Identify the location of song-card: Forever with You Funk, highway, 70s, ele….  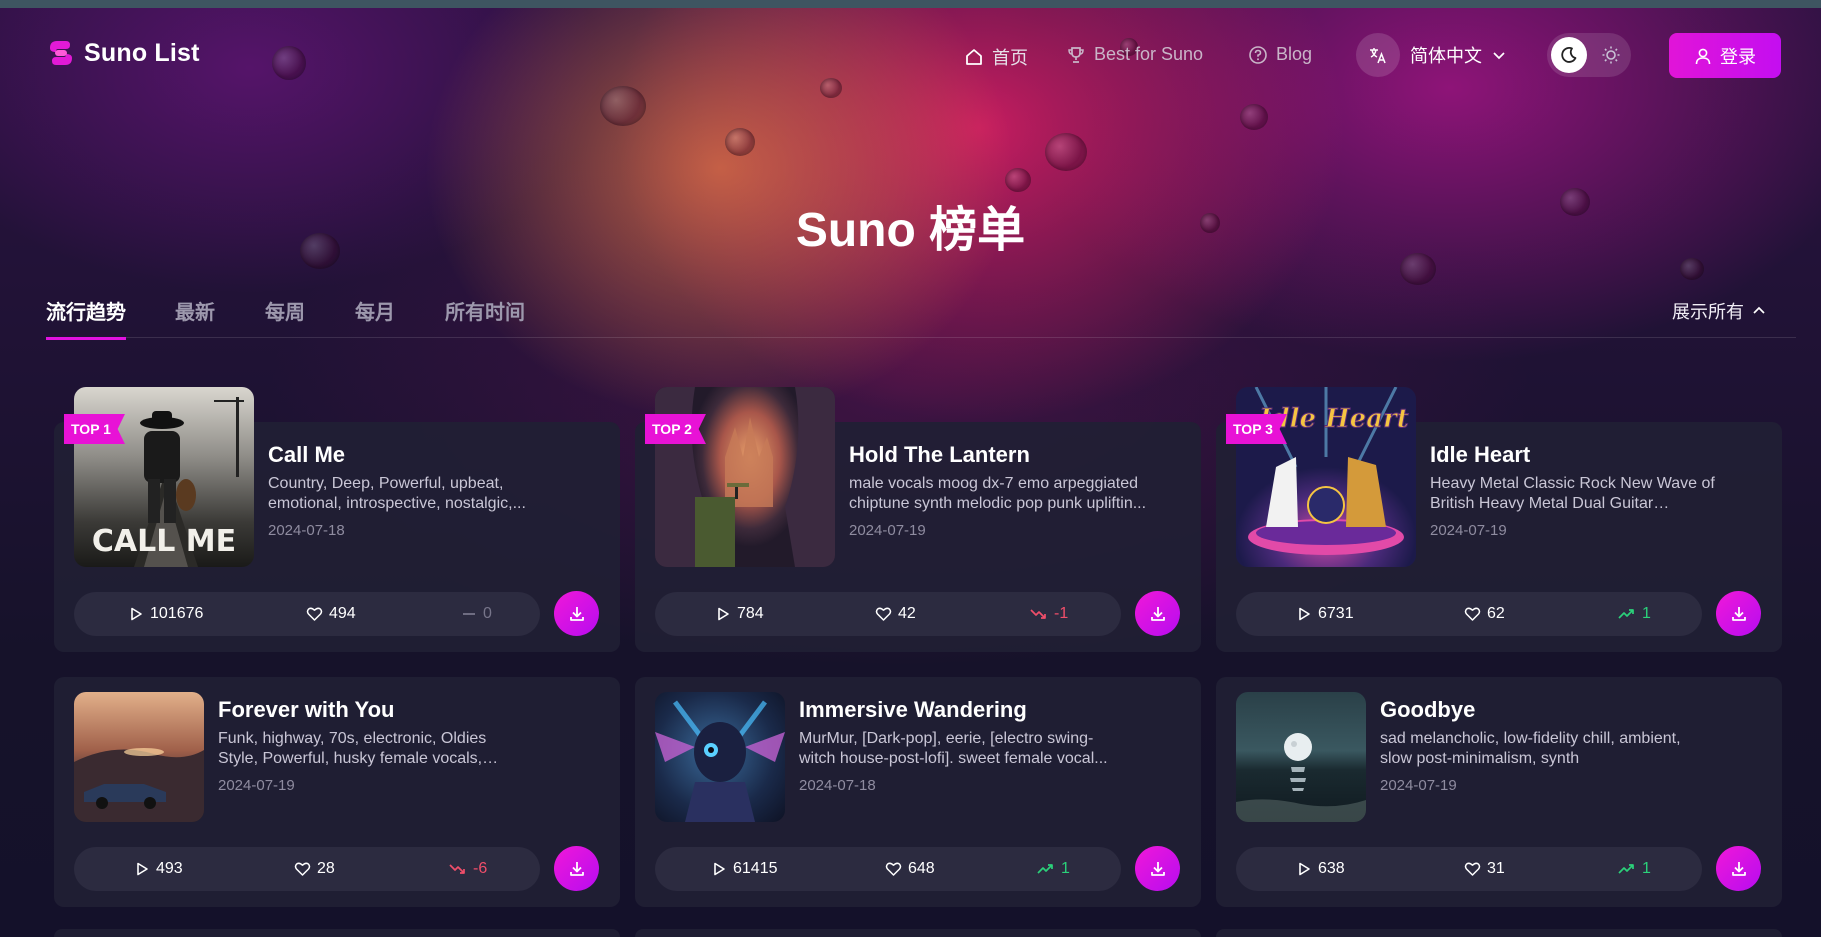
(337, 792).